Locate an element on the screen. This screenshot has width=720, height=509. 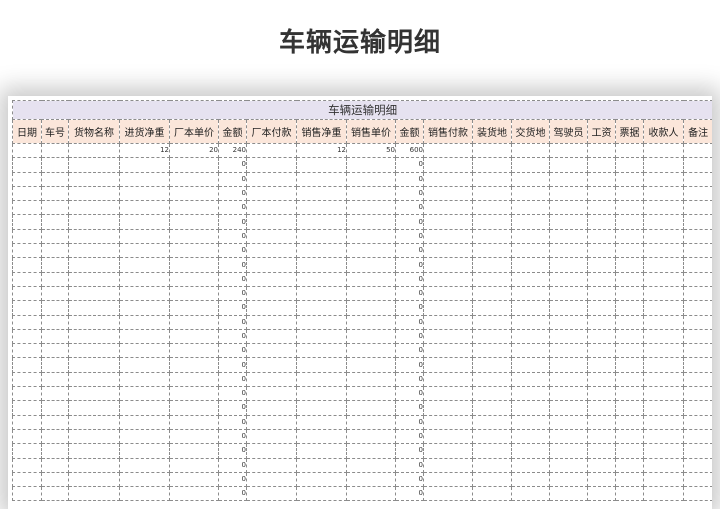
column-header: 备注 is located at coordinates (697, 131).